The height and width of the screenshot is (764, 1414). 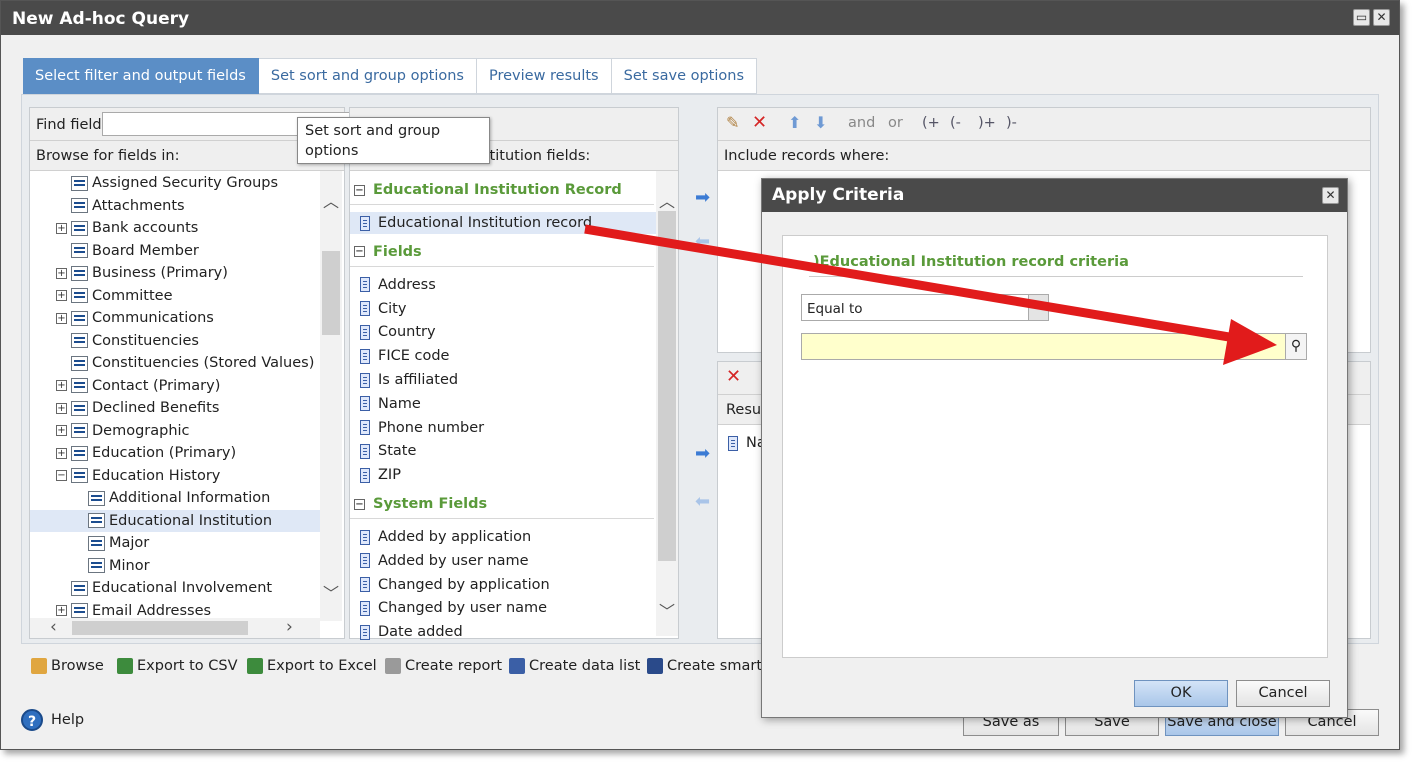 What do you see at coordinates (913, 284) in the screenshot?
I see `arrow-shaft` at bounding box center [913, 284].